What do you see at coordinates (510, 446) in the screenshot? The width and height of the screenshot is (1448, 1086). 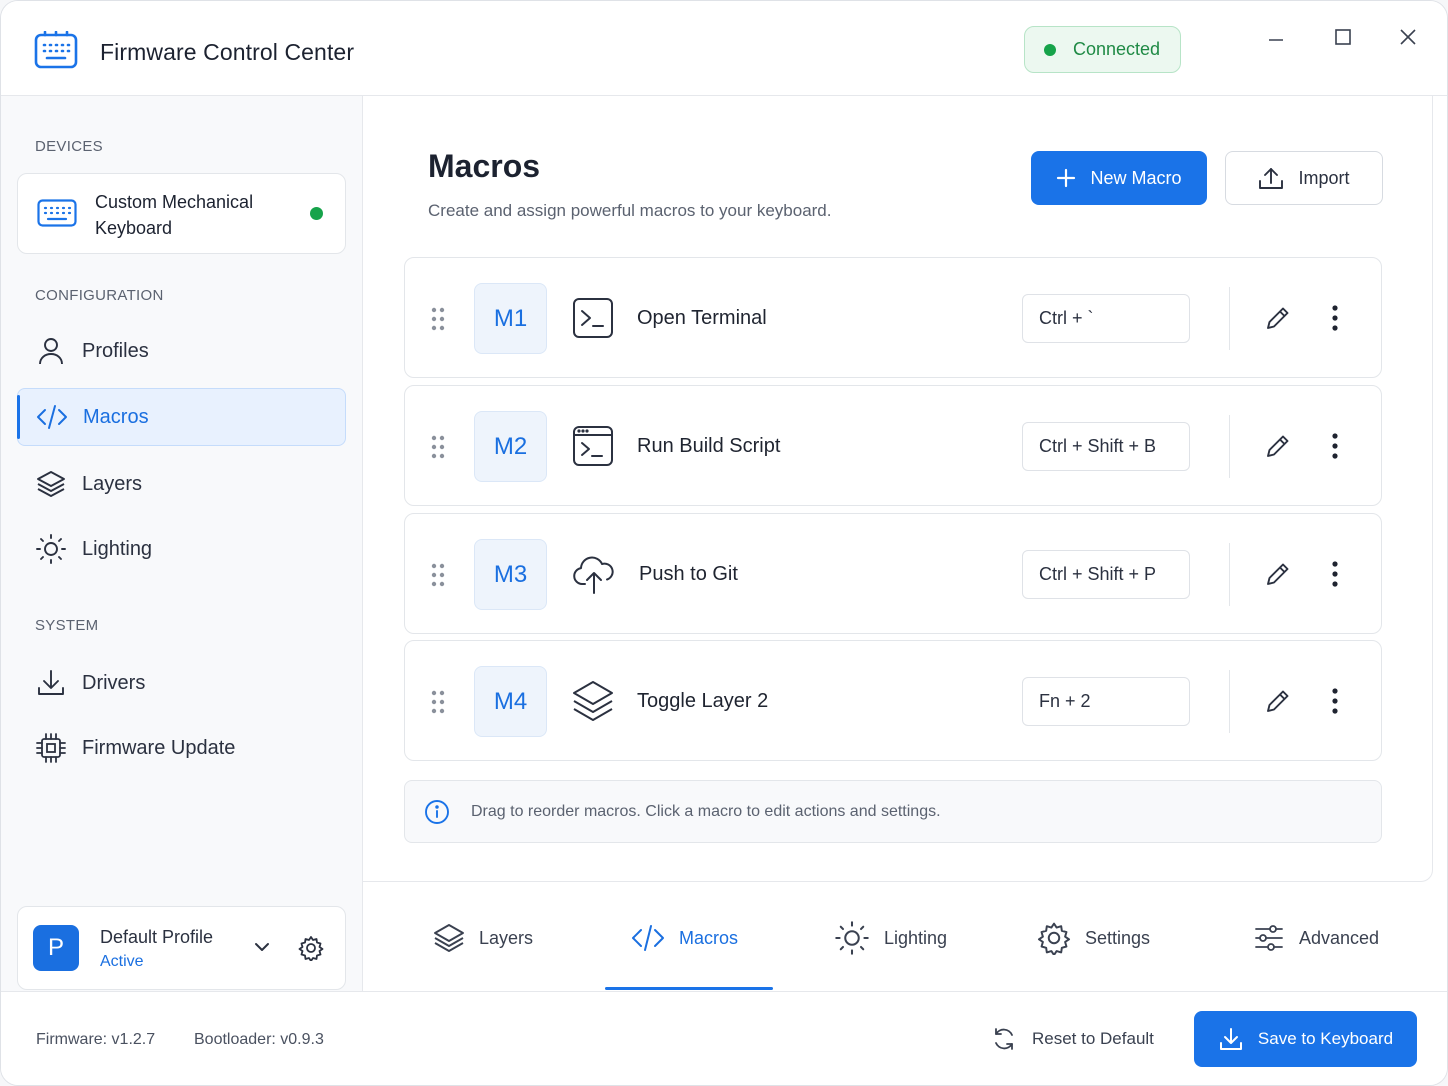 I see `macro-key-badge: M2` at bounding box center [510, 446].